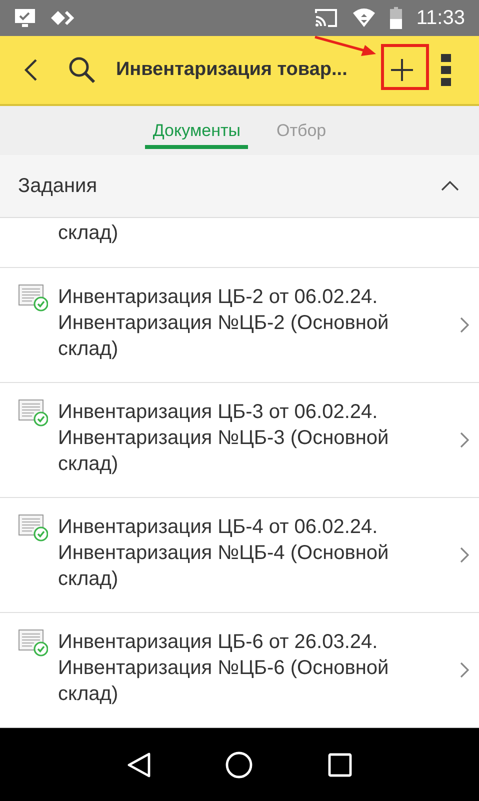 This screenshot has height=801, width=479. Describe the element at coordinates (25, 18) in the screenshot. I see `screenshot-icon` at that location.